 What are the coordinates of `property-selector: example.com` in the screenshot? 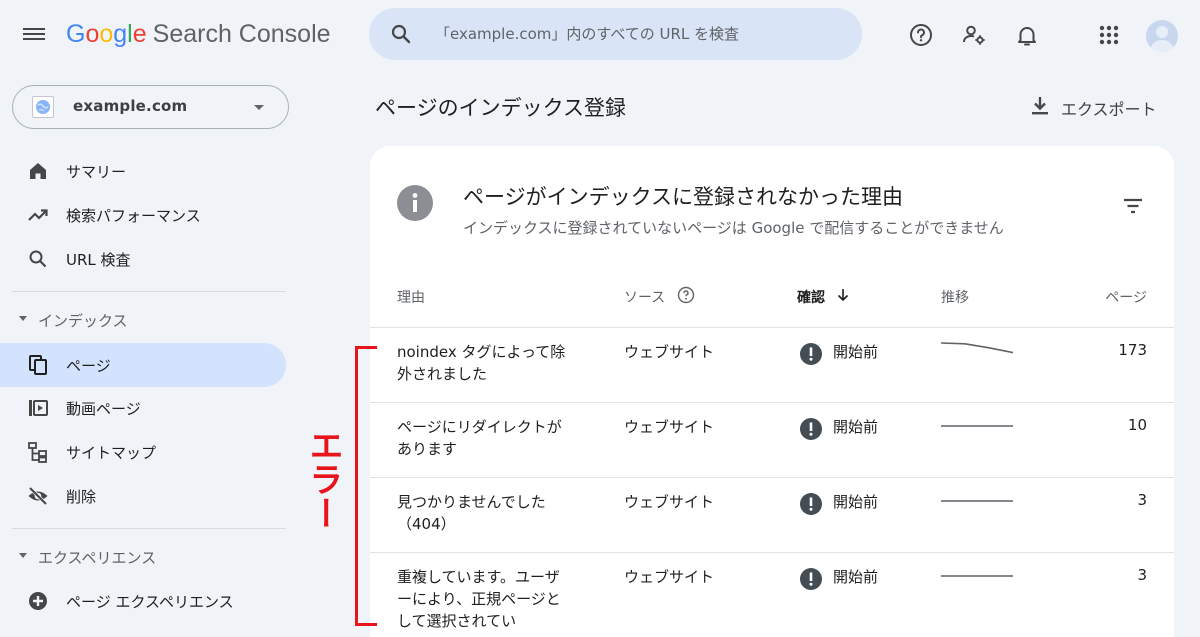 It's located at (150, 107).